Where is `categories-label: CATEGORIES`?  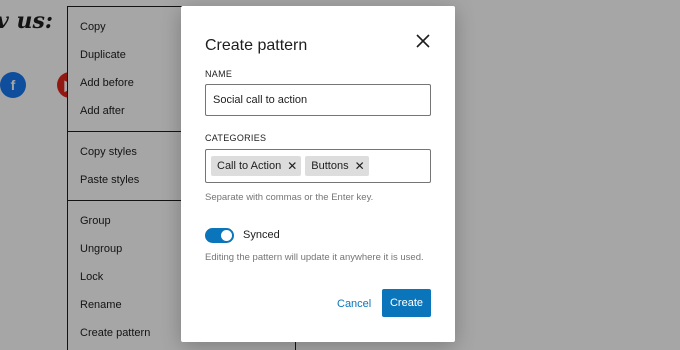
categories-label: CATEGORIES is located at coordinates (236, 138).